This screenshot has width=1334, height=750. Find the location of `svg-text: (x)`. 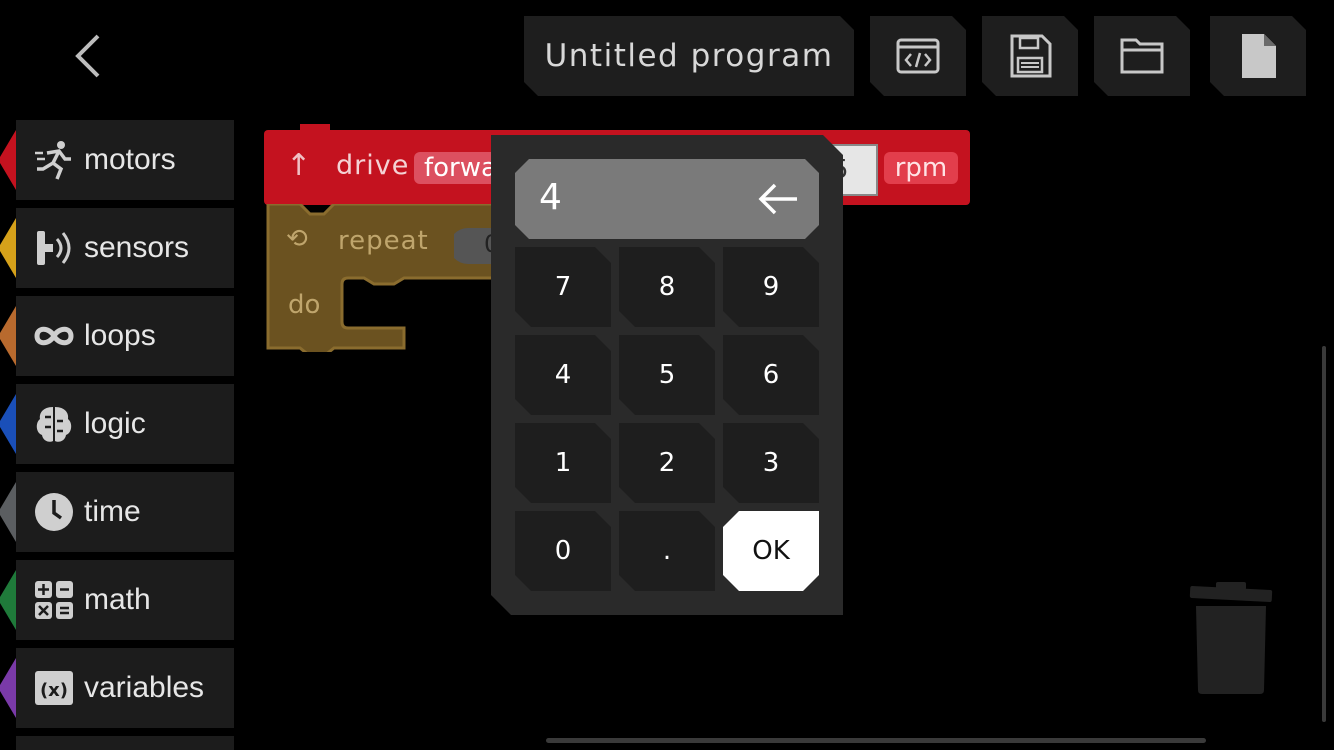

svg-text: (x) is located at coordinates (54, 690).